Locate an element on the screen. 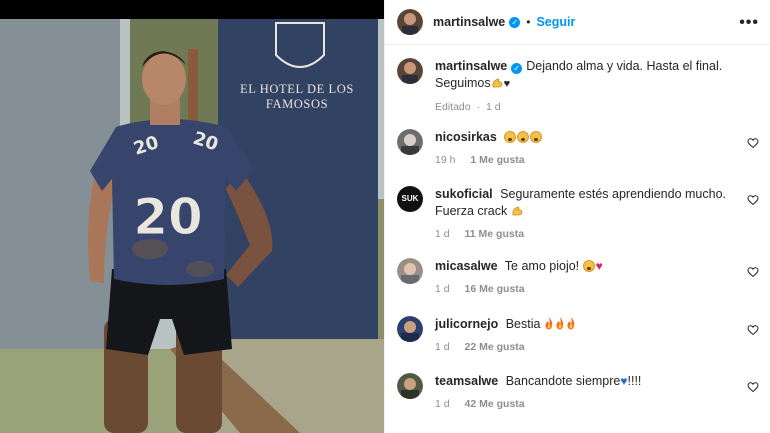 This screenshot has width=770, height=433. caption-avatar is located at coordinates (410, 71).